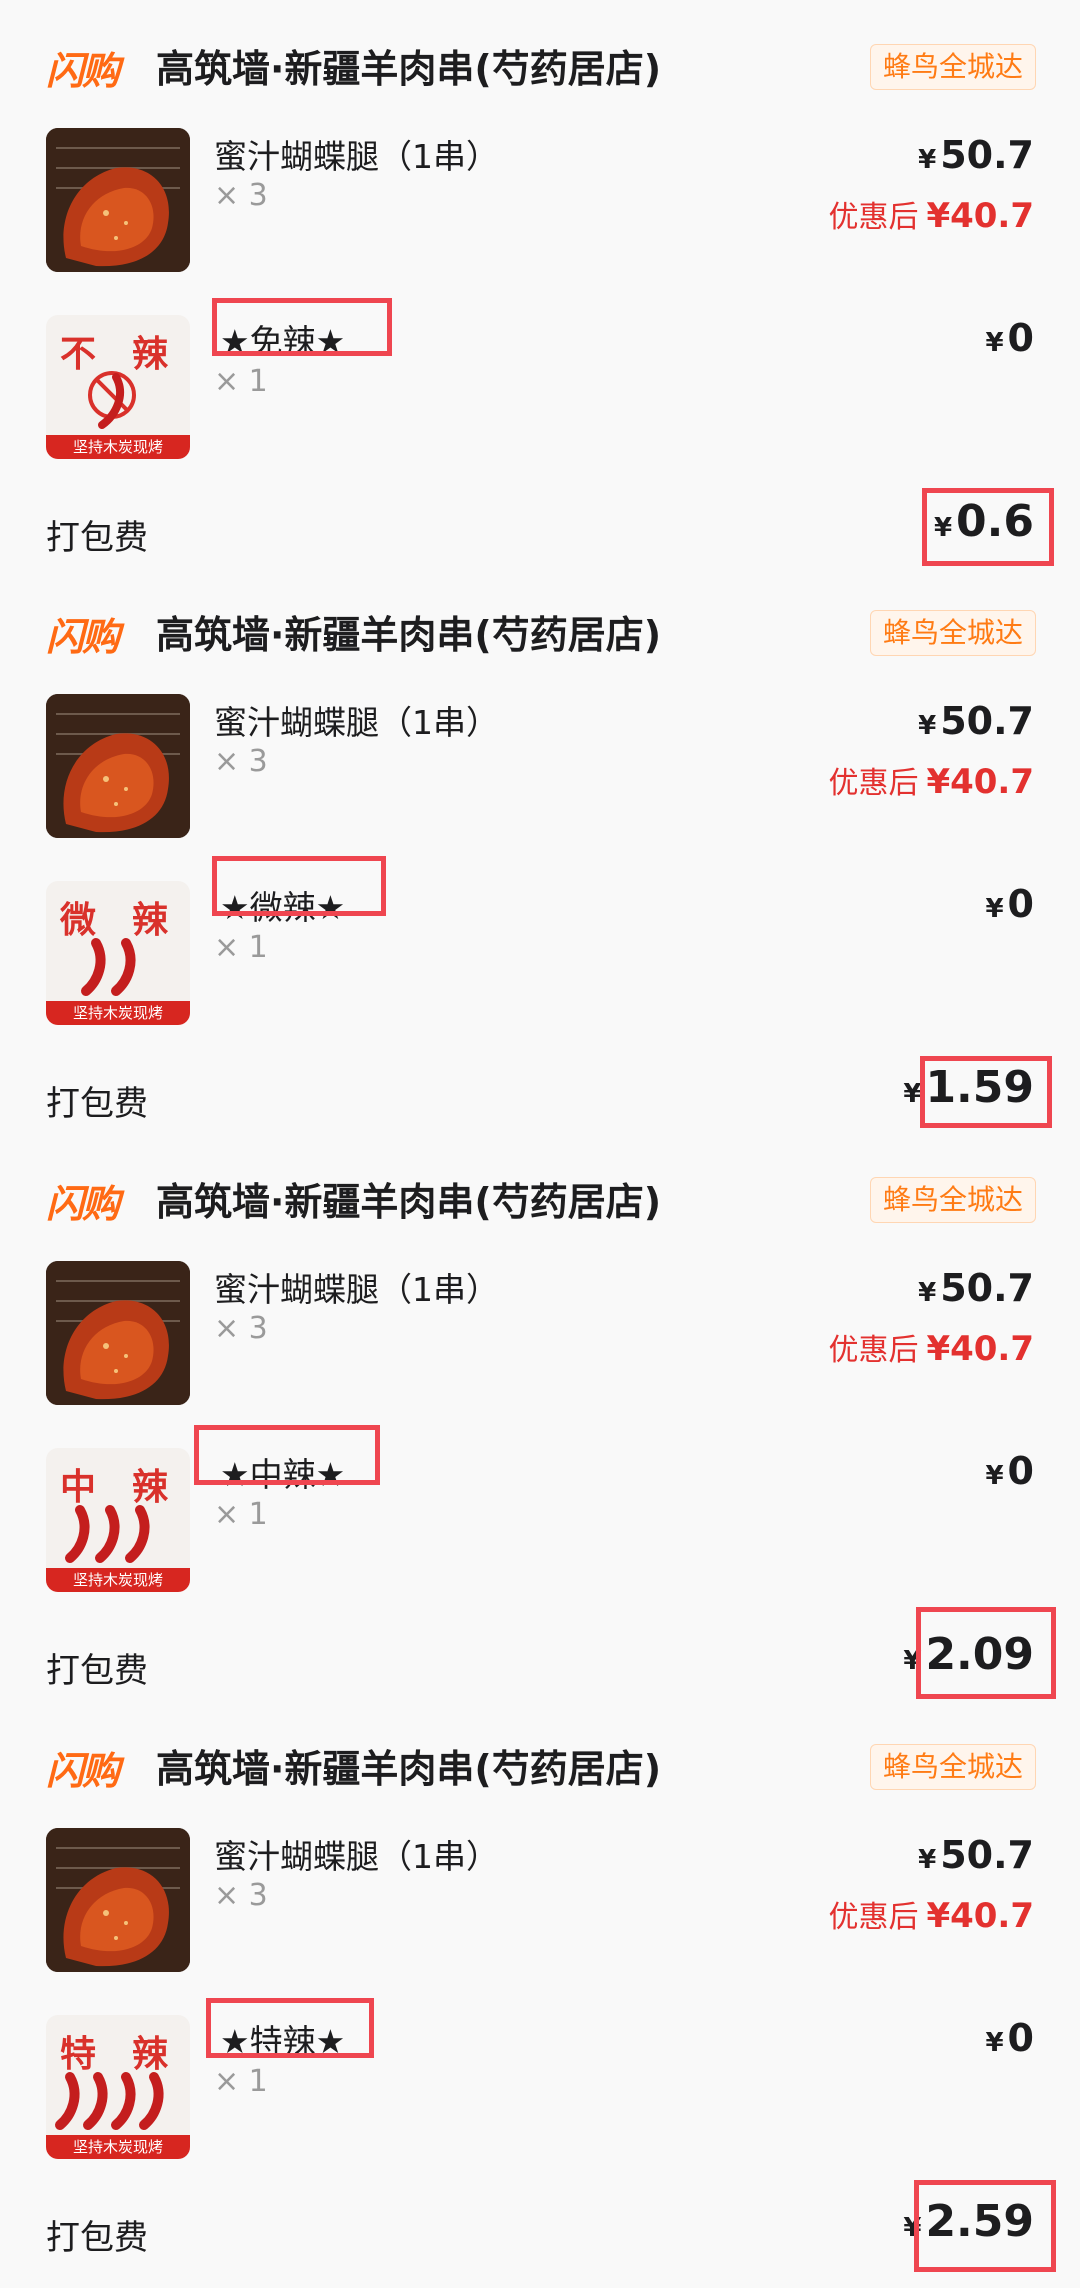 This screenshot has height=2288, width=1080. I want to click on spice-thumbnail: 中 辣 坚持木炭现烤, so click(118, 1520).